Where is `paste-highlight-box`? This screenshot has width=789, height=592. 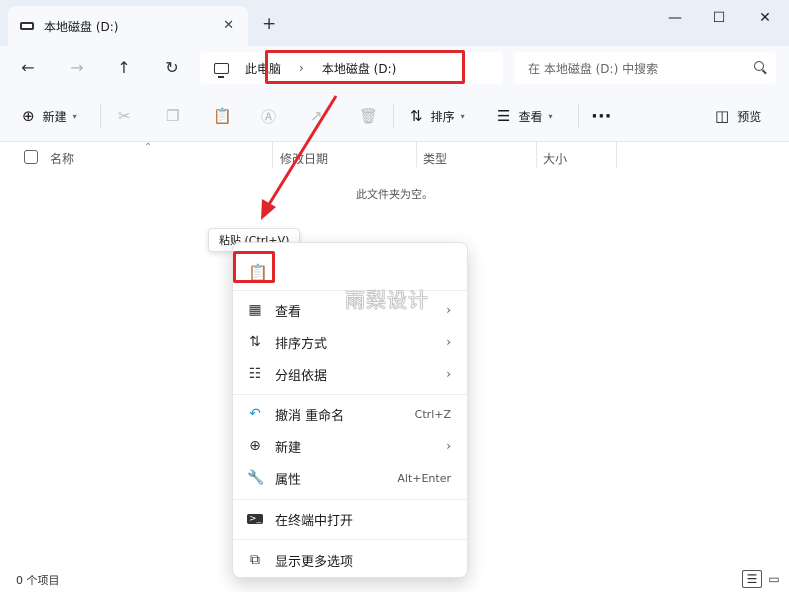
paste-highlight-box is located at coordinates (254, 267).